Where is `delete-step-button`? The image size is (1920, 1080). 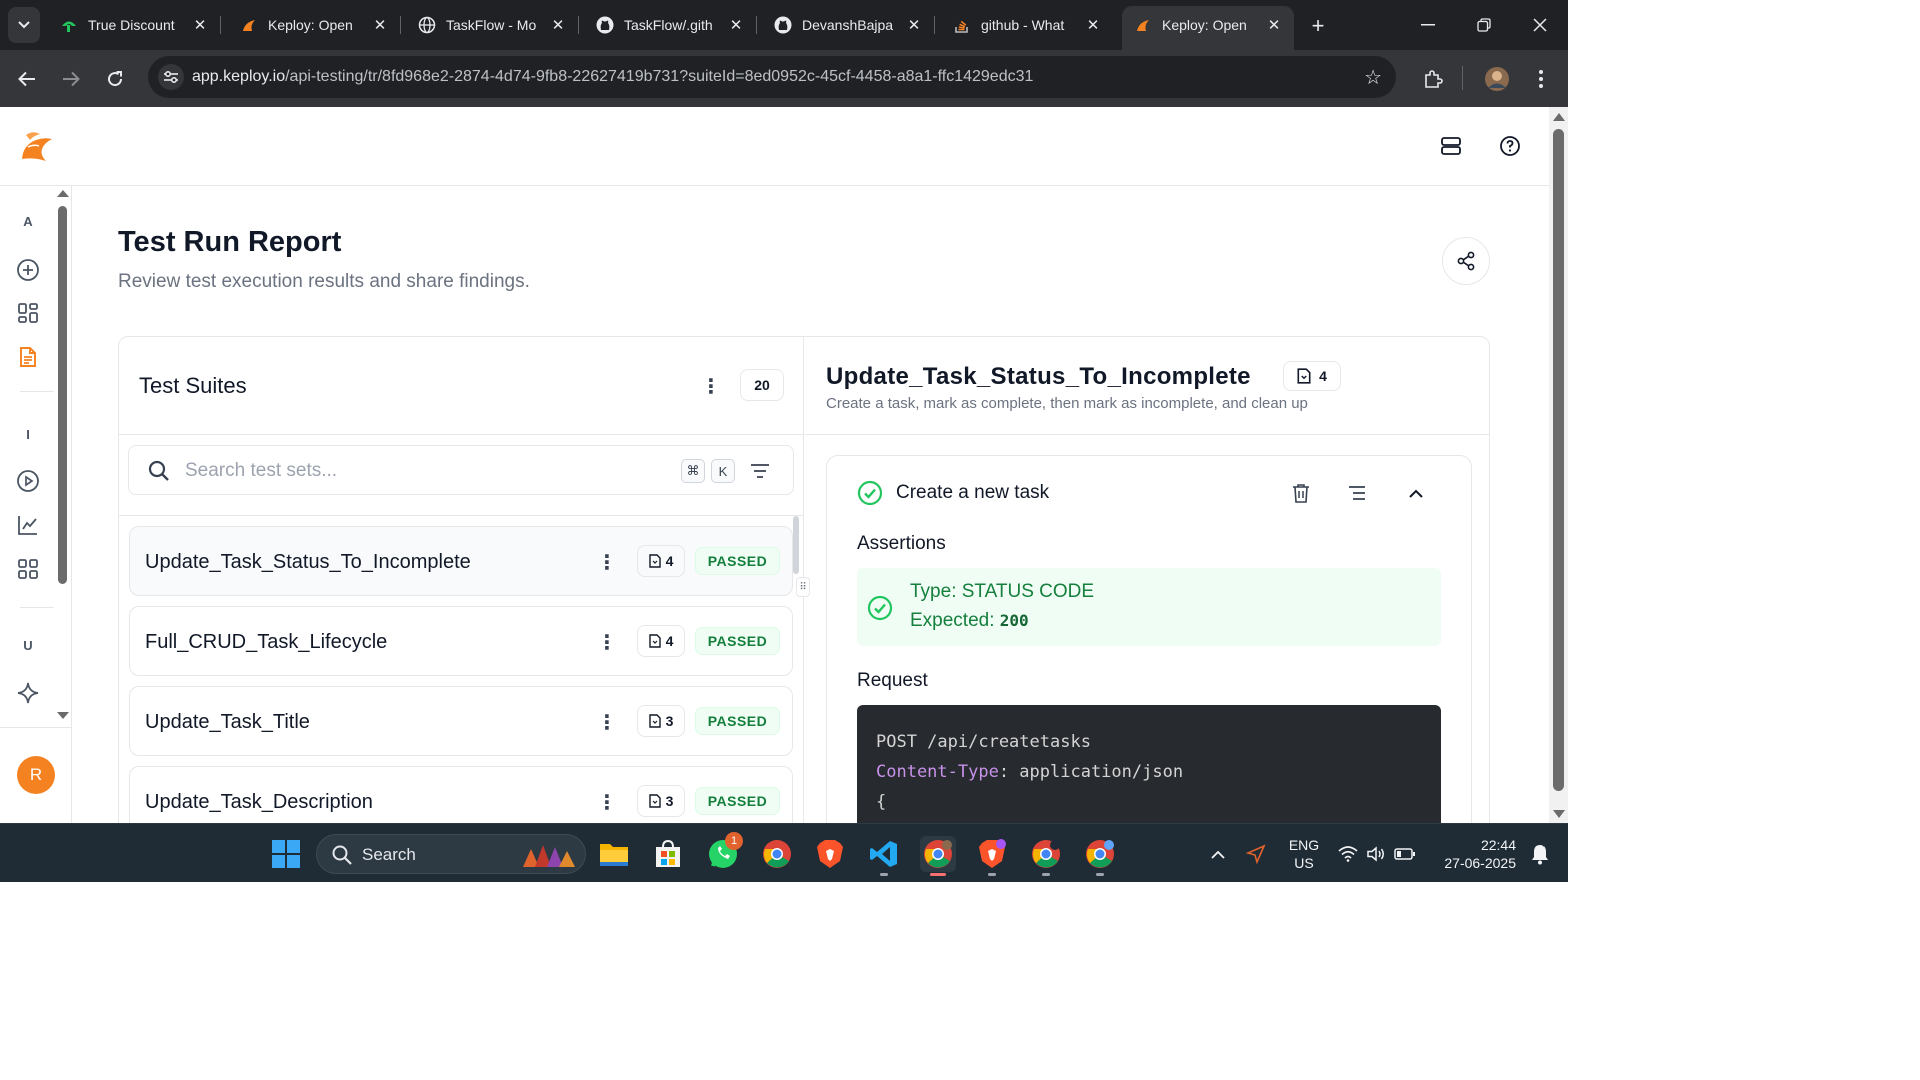
delete-step-button is located at coordinates (1301, 493).